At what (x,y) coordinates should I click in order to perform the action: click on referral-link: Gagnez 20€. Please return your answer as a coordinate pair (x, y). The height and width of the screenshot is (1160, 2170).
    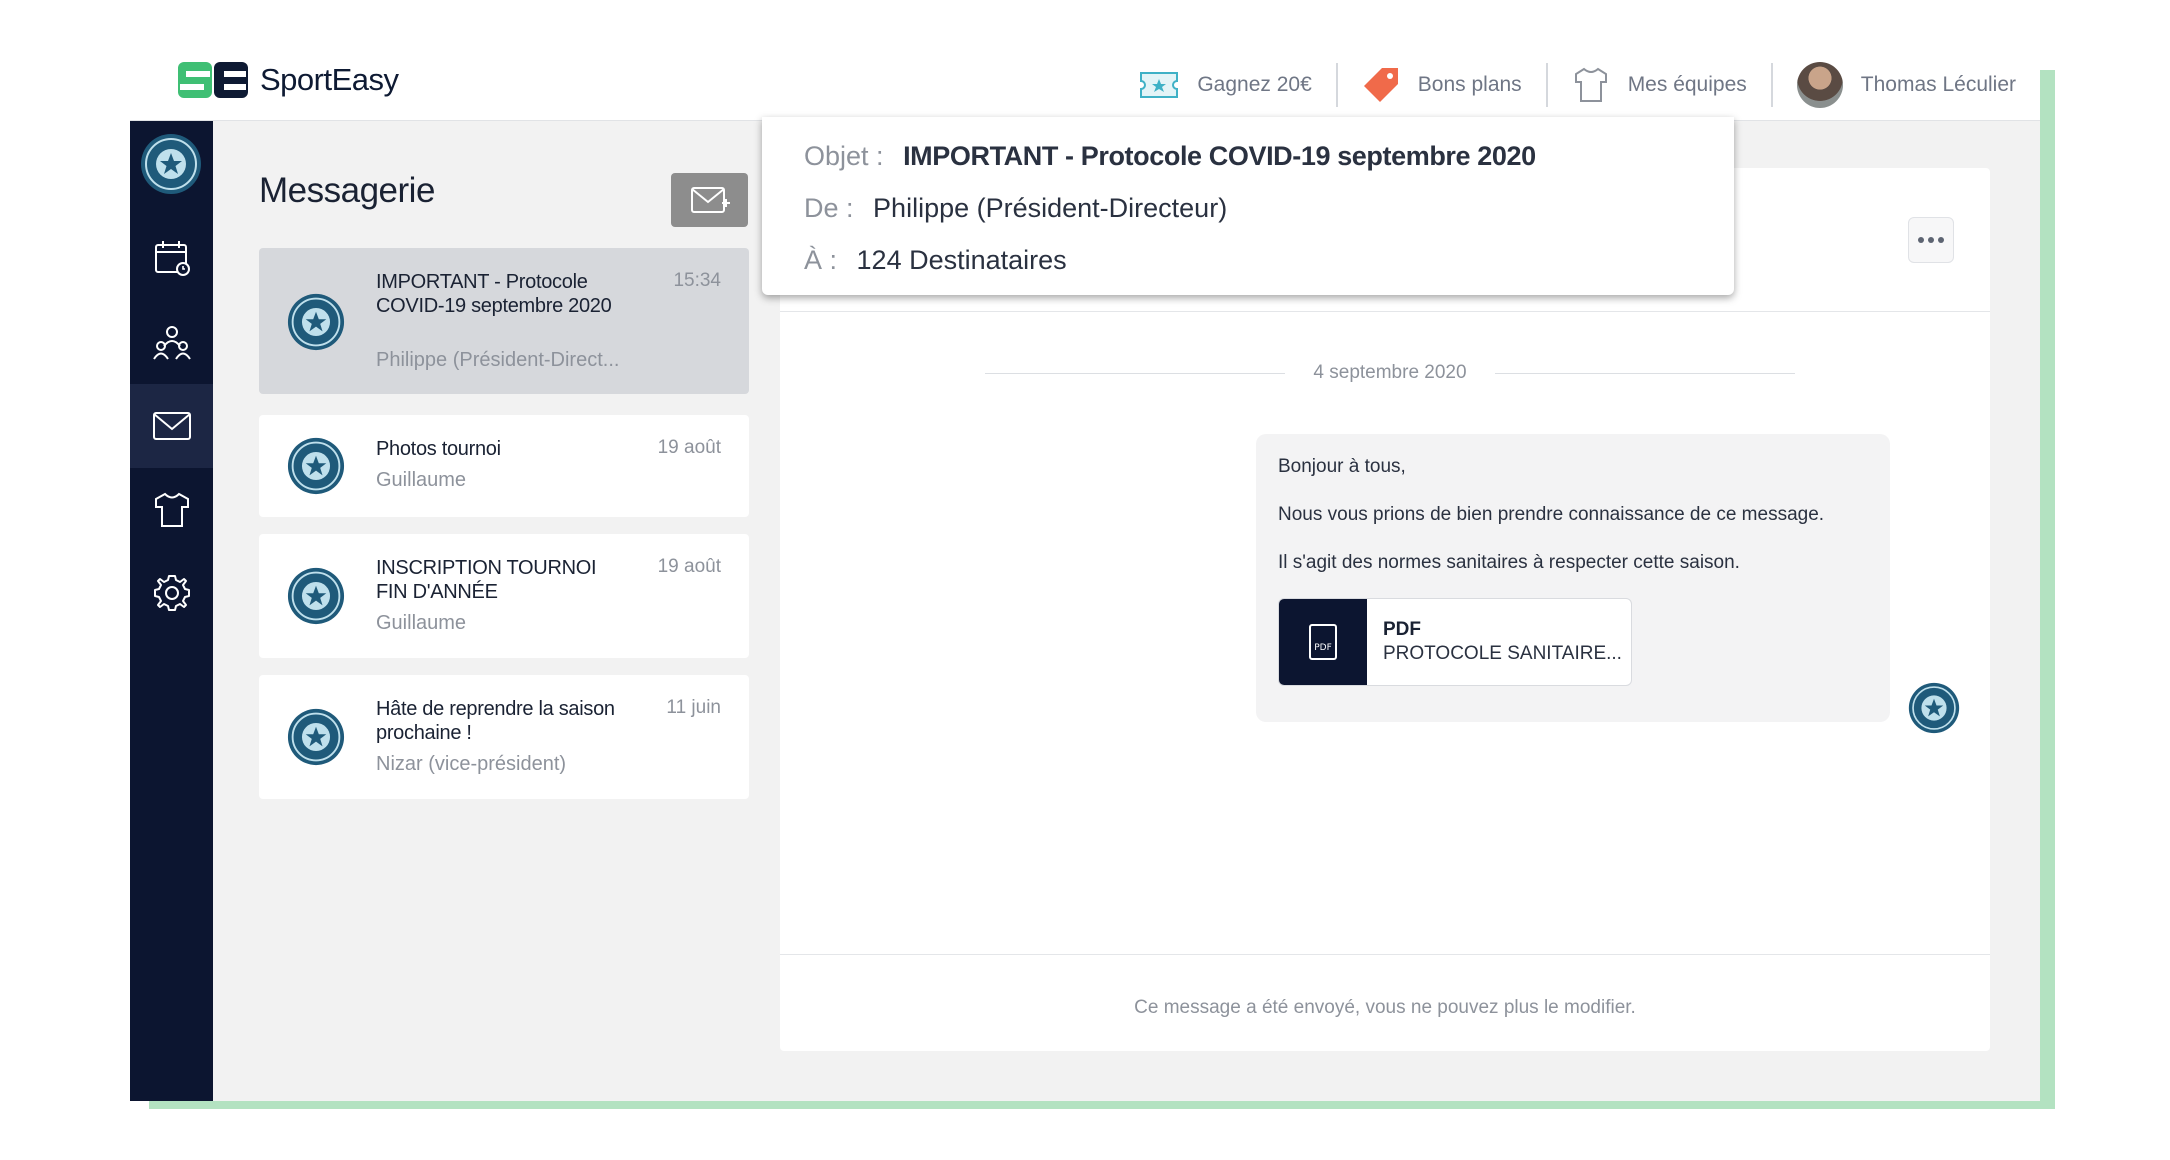
    Looking at the image, I should click on (1225, 85).